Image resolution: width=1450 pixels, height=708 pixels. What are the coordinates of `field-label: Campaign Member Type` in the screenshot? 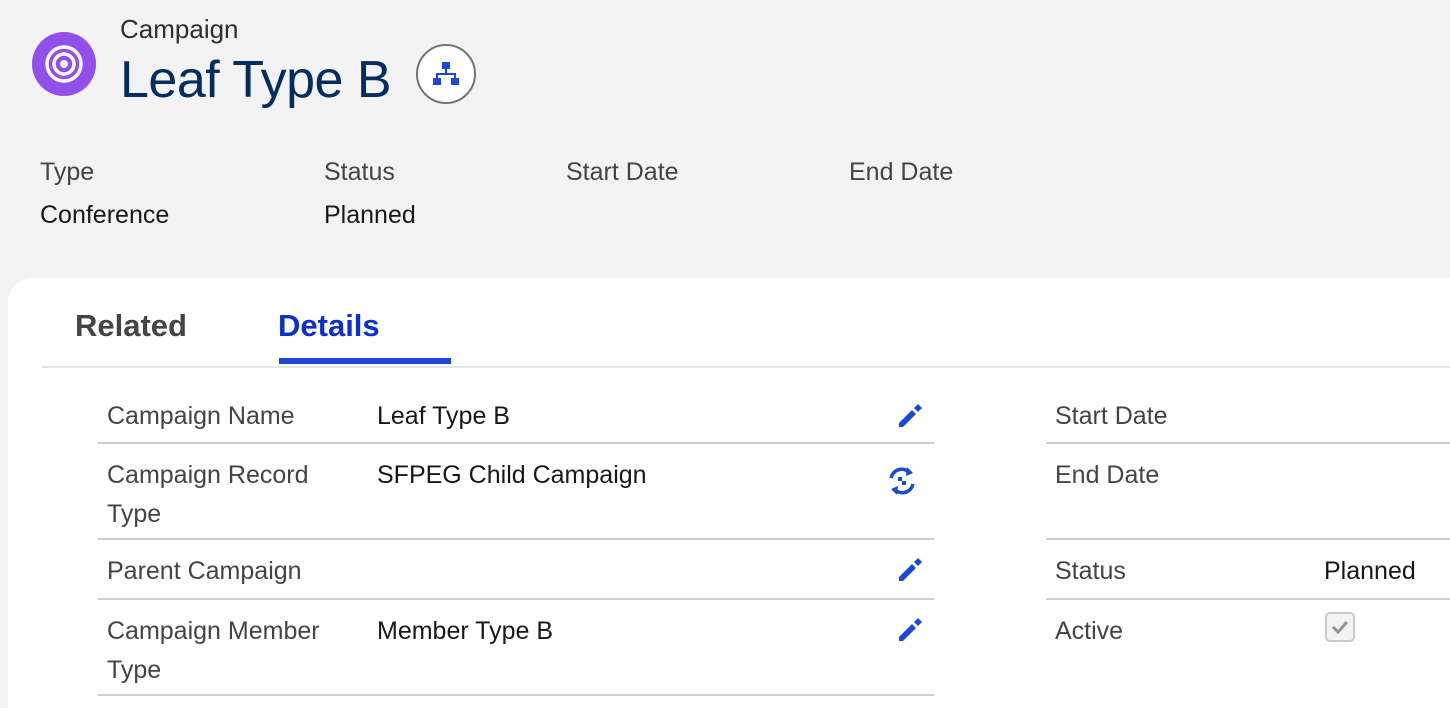 It's located at (213, 650).